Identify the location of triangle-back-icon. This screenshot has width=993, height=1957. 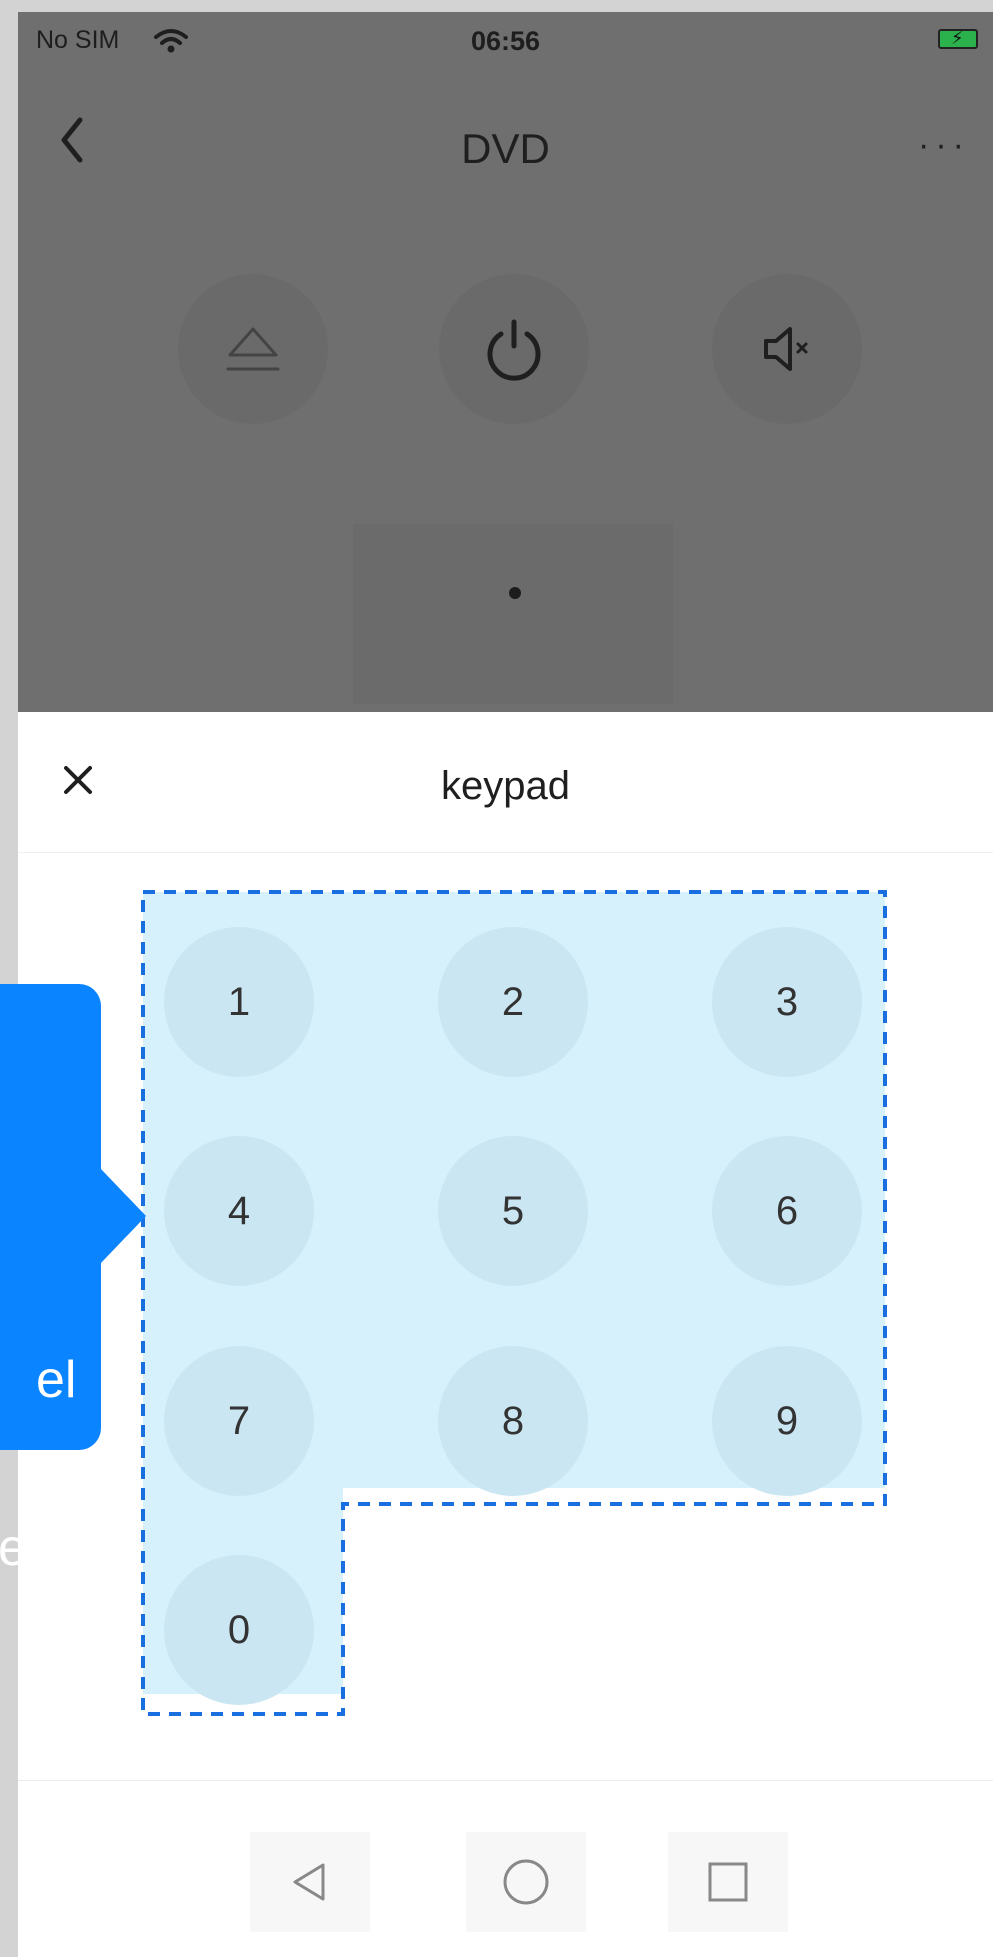
(309, 1882).